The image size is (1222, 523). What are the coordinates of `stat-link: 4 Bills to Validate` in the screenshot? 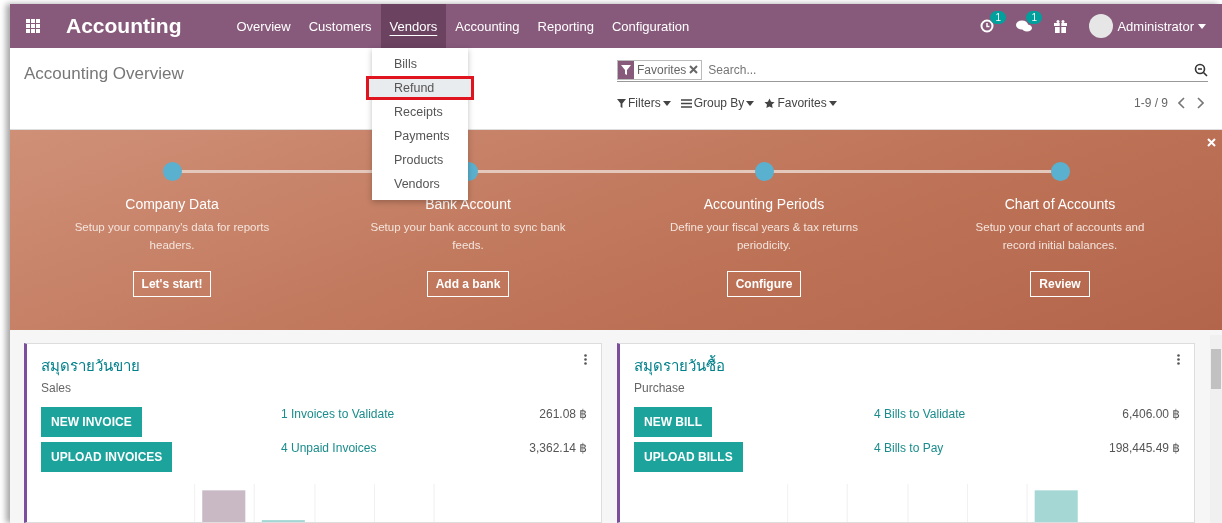 It's located at (991, 423).